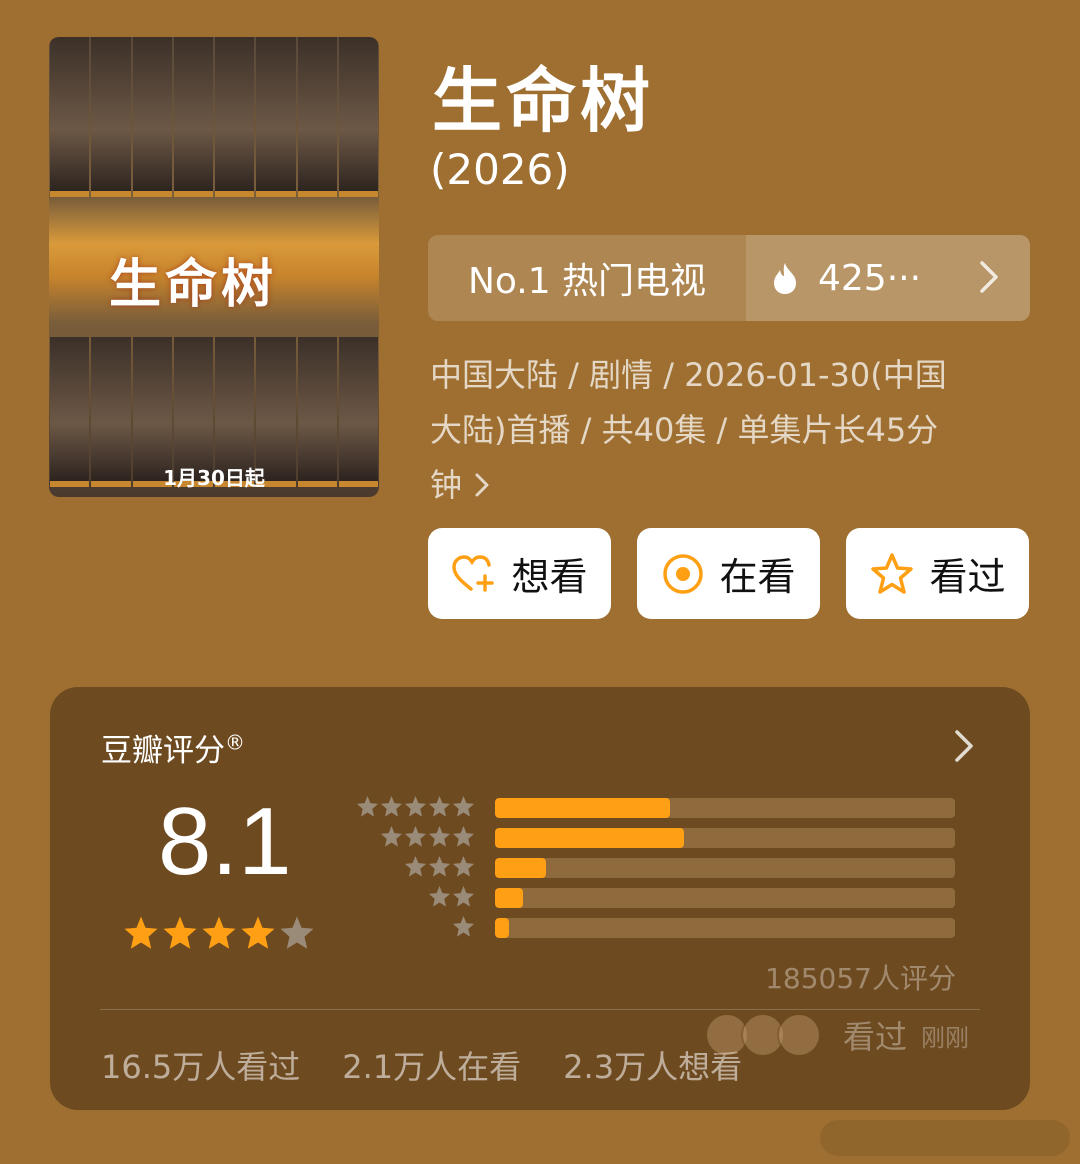 This screenshot has height=1164, width=1080. What do you see at coordinates (837, 1035) in the screenshot?
I see `recent-activity: 看过 刚刚` at bounding box center [837, 1035].